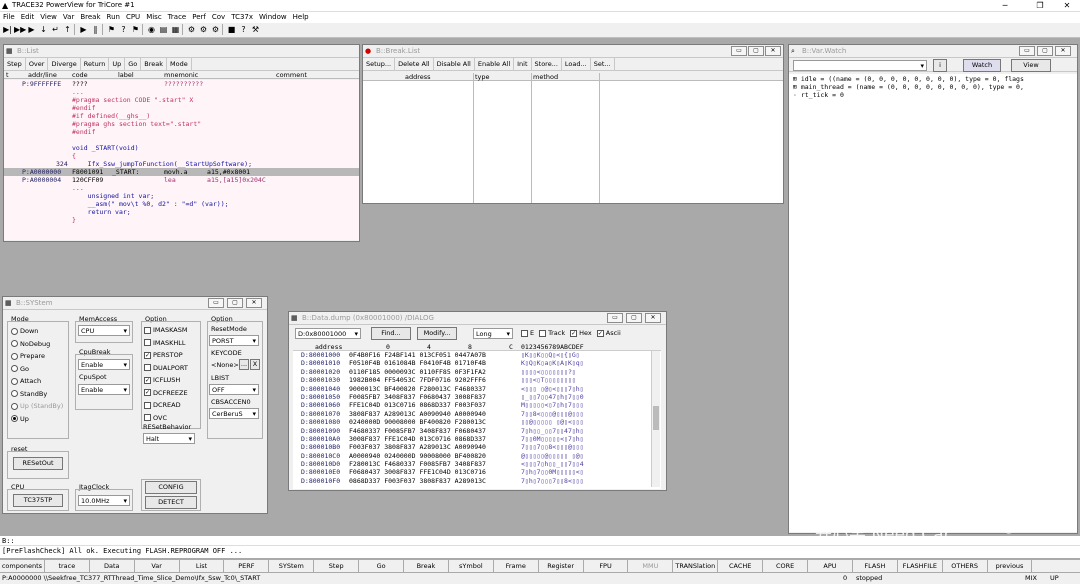 Image resolution: width=1080 pixels, height=584 pixels. What do you see at coordinates (111, 29) in the screenshot?
I see `toolbar-icon-10: ⚑` at bounding box center [111, 29].